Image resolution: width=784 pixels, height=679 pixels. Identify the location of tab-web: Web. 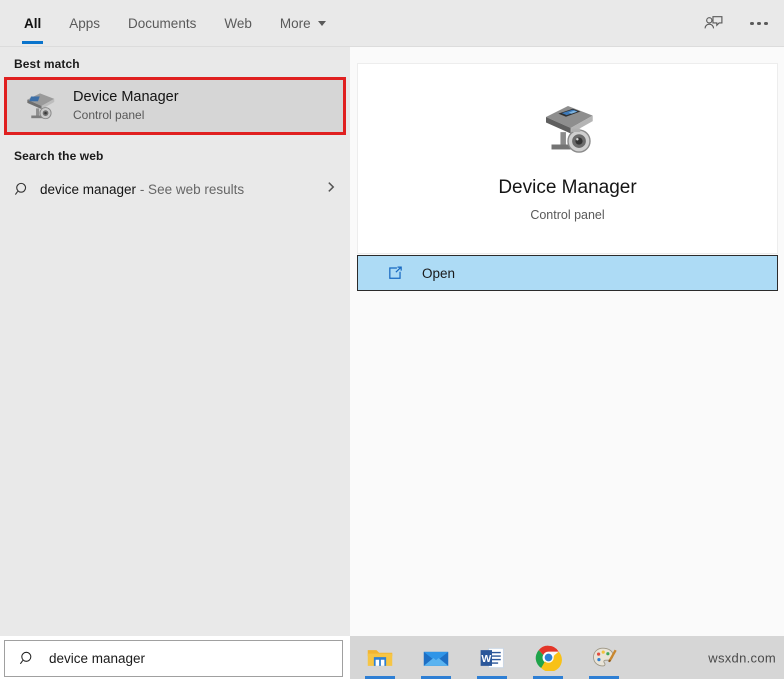
(238, 23).